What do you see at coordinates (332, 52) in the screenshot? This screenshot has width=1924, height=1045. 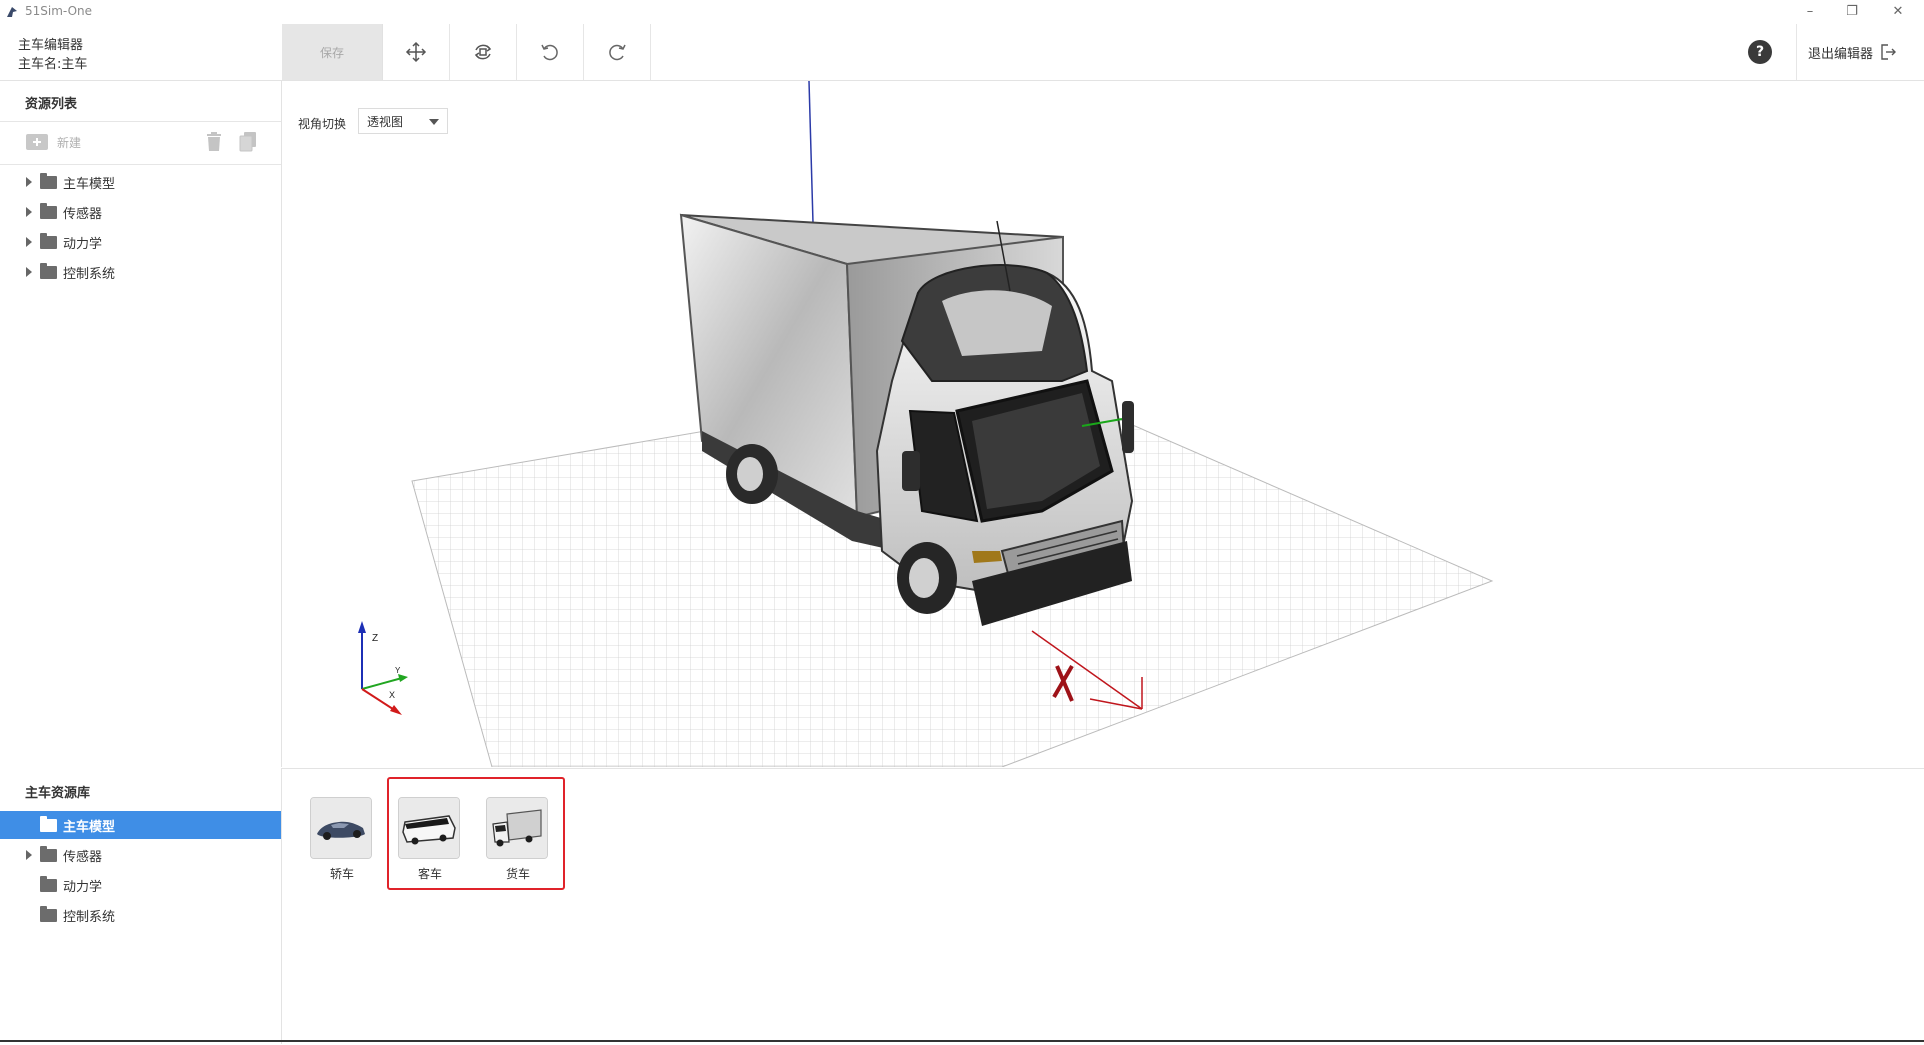 I see `save-button: 保存` at bounding box center [332, 52].